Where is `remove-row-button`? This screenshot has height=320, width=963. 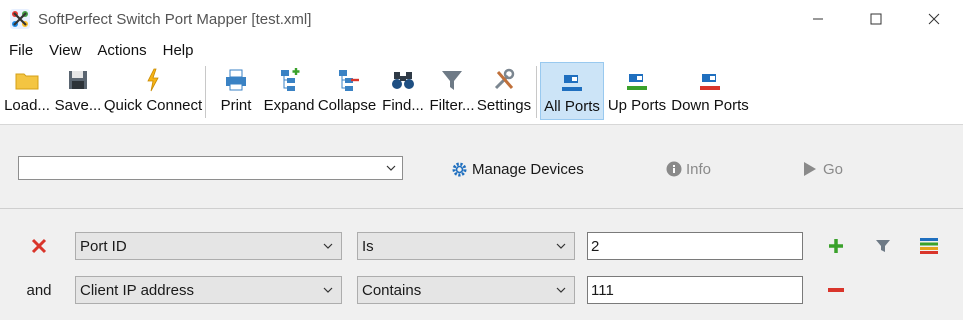
remove-row-button is located at coordinates (836, 290).